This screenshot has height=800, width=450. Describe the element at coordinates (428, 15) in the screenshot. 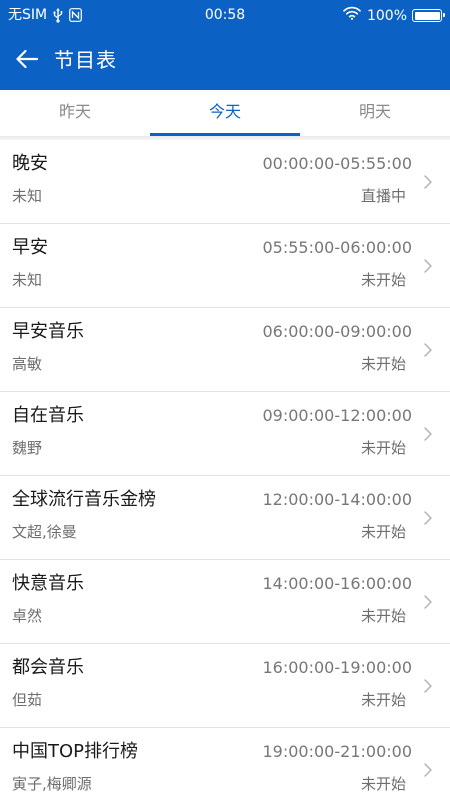

I see `battery-icon` at that location.